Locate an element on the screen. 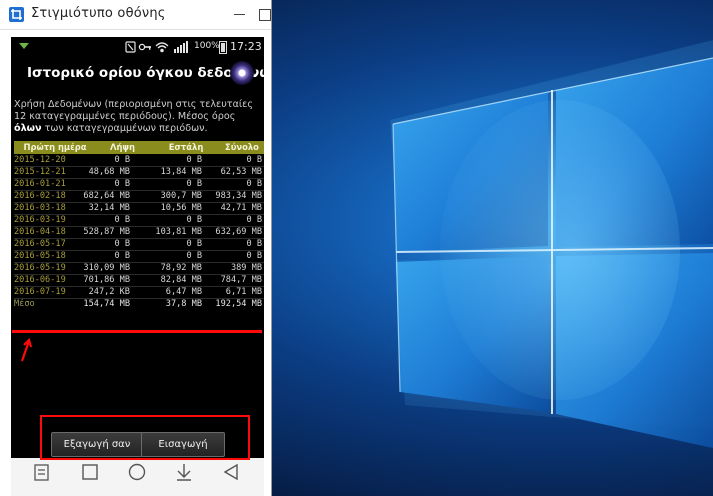 This screenshot has width=713, height=496. average-row: Μέσο 154,74 MB 37,8 MB 192,54 MB is located at coordinates (139, 305).